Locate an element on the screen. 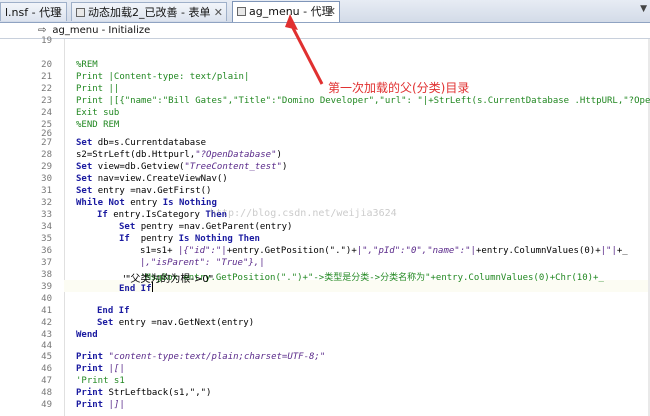  annotation-arrow is located at coordinates (304, 49).